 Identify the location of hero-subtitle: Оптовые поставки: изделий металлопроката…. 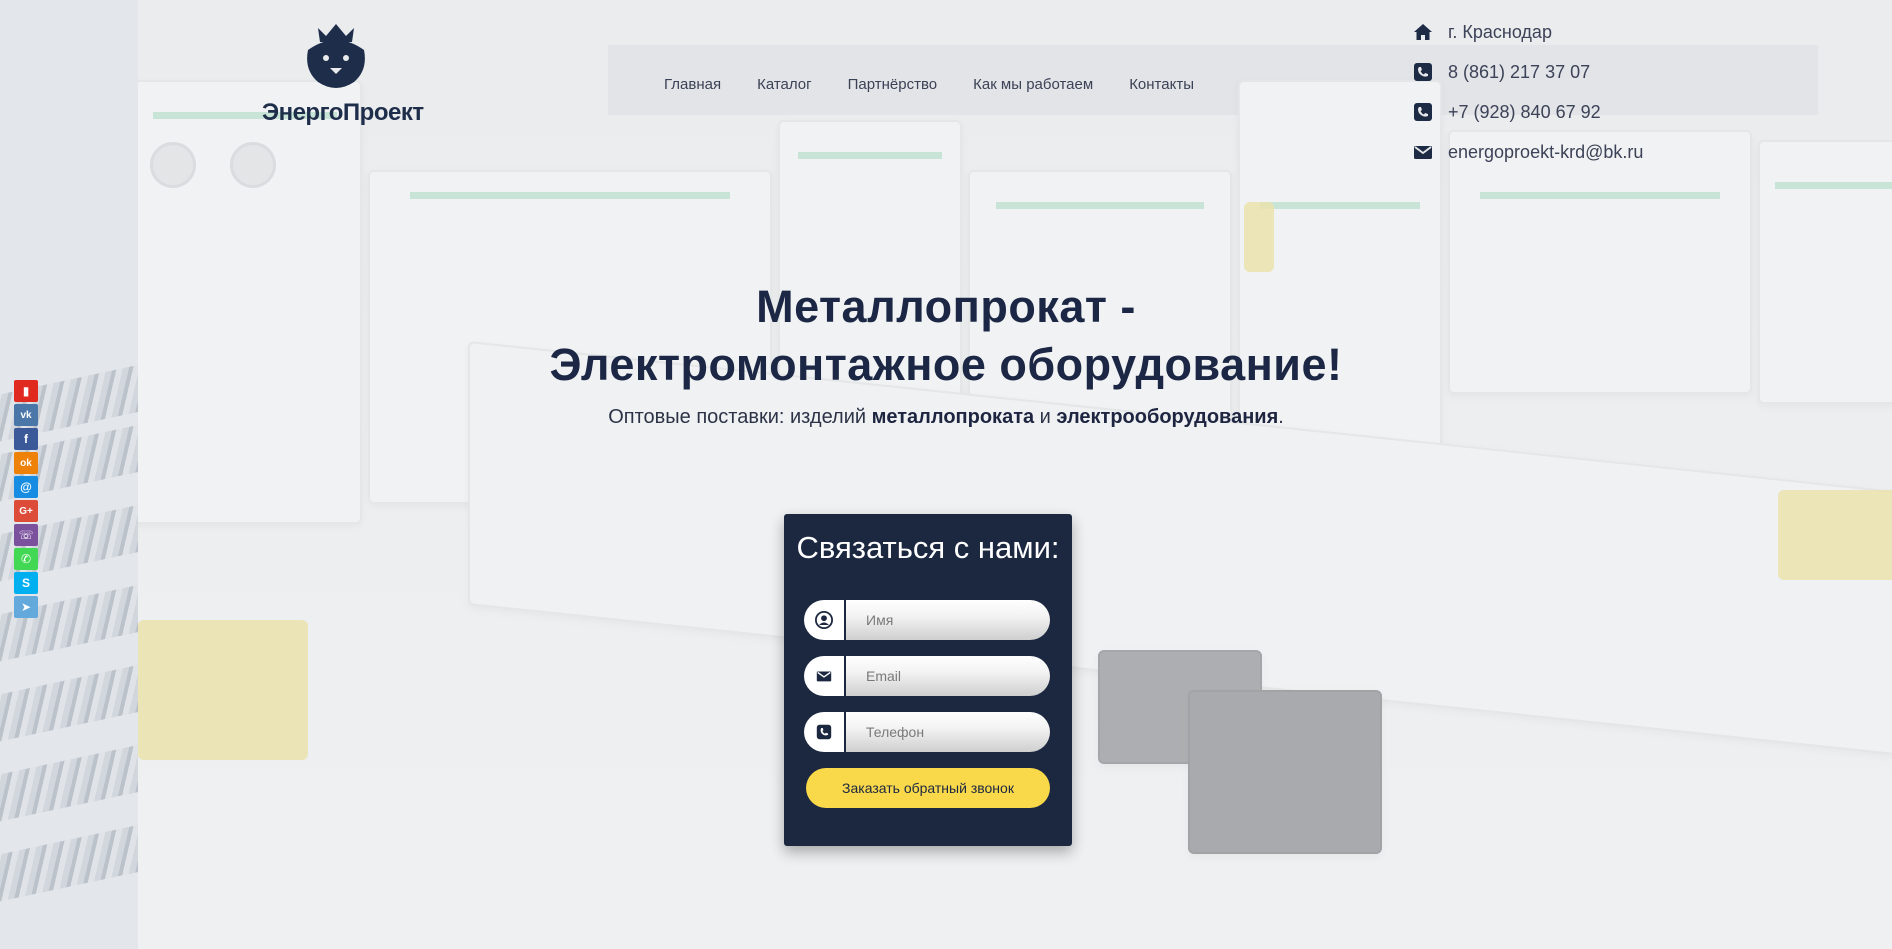
(946, 417).